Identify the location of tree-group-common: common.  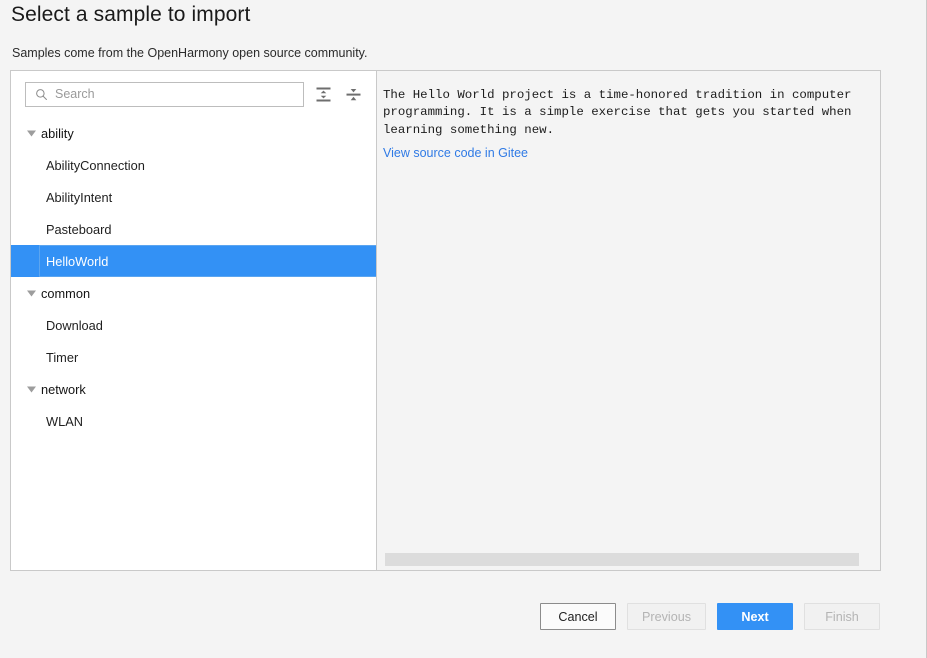
(193, 293).